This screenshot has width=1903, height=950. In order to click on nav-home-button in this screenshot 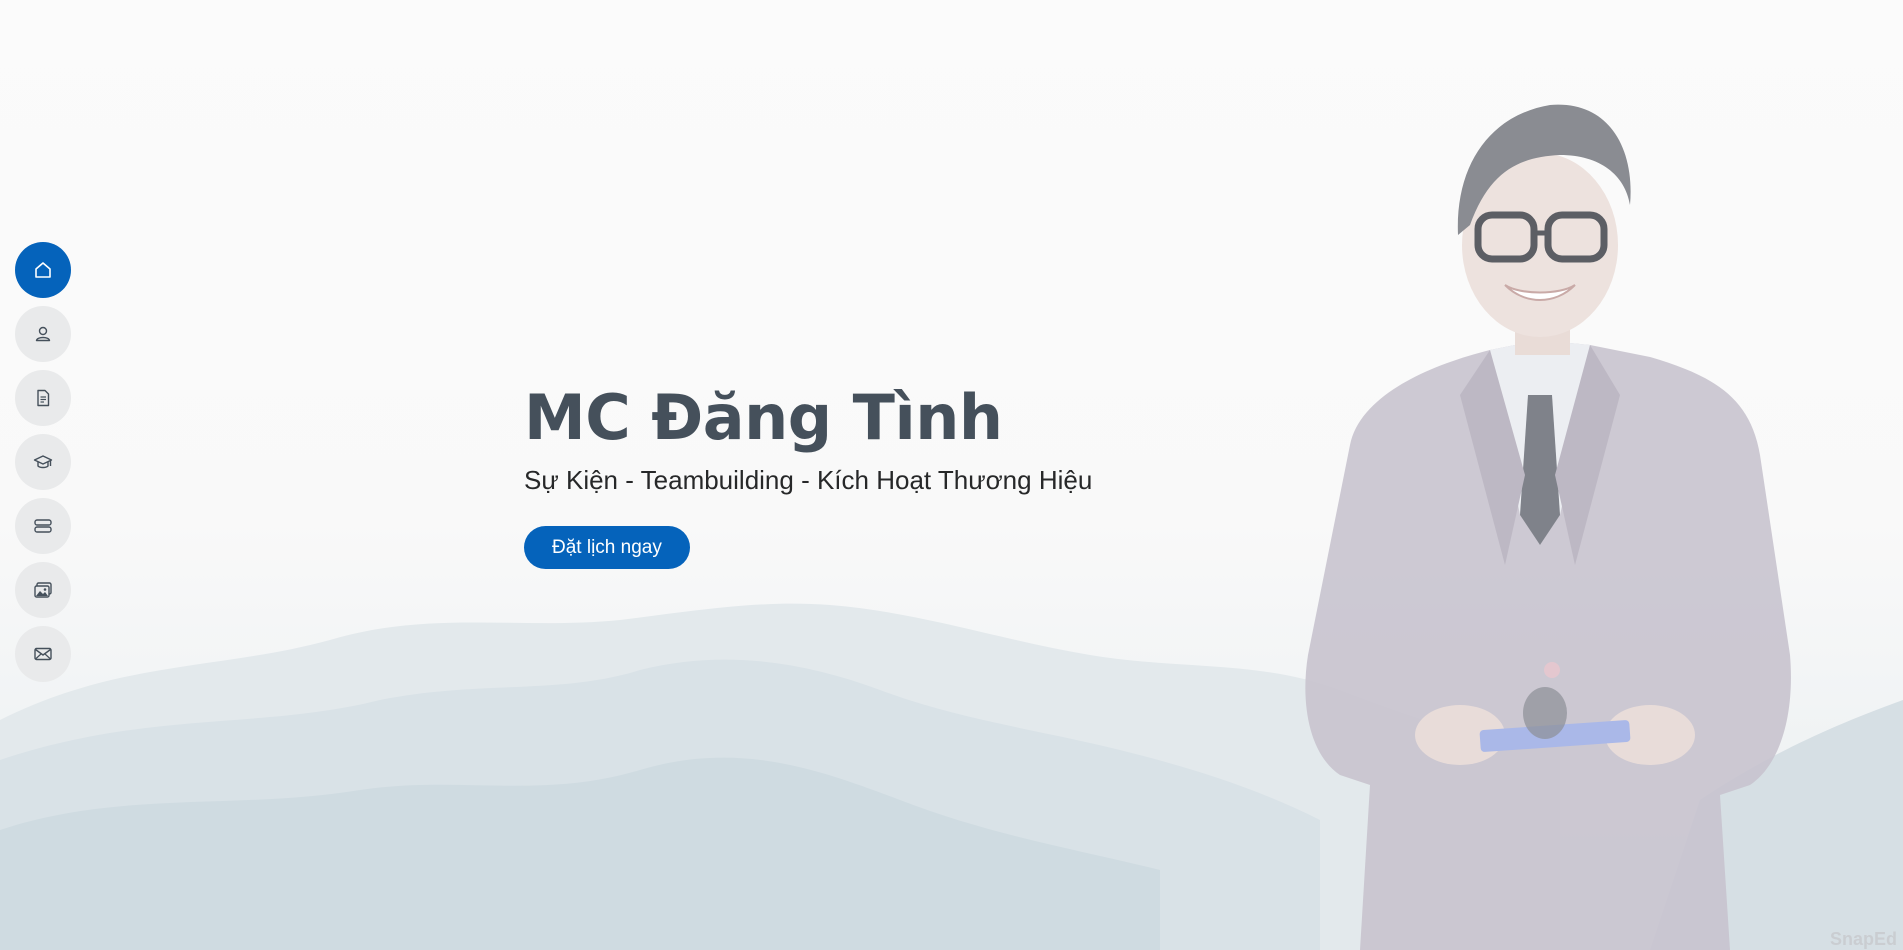, I will do `click(43, 270)`.